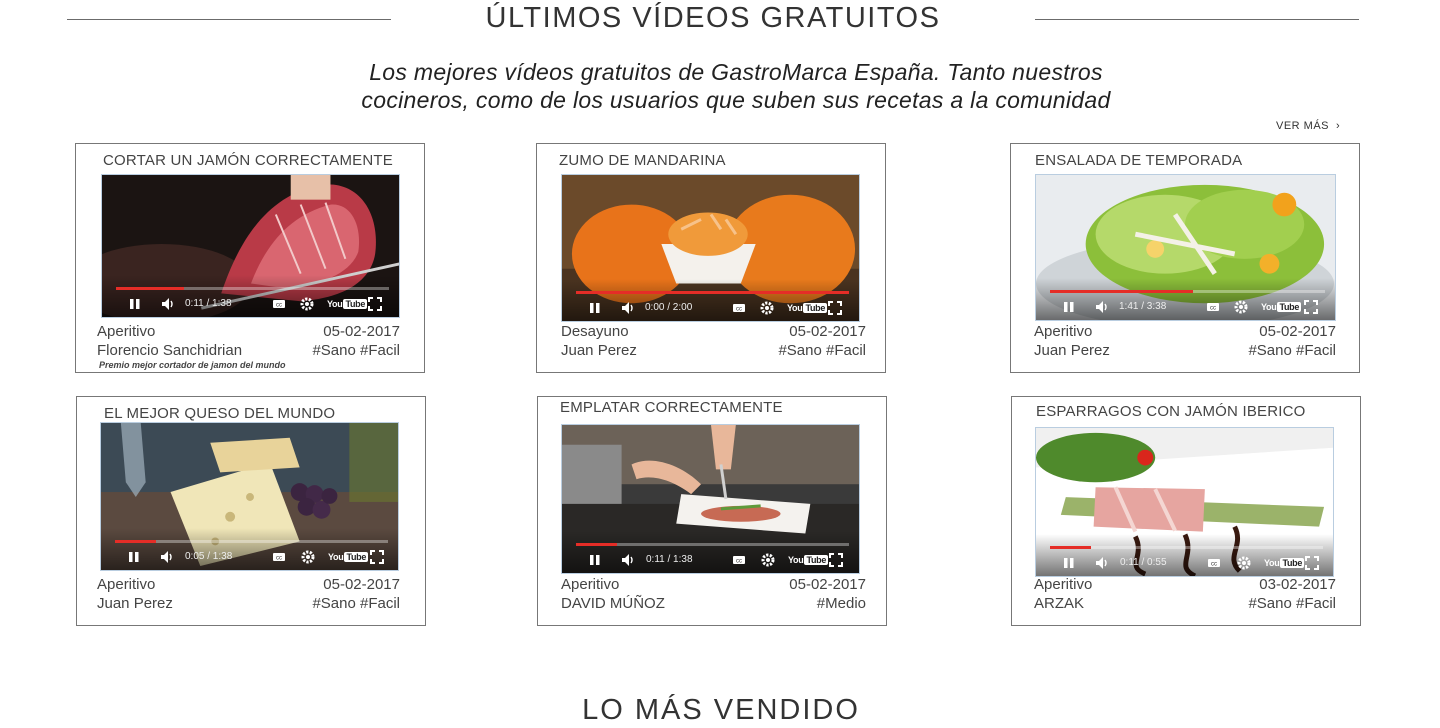  What do you see at coordinates (710, 248) in the screenshot?
I see `video-player: 0:00 / 2:00 cc You Tube` at bounding box center [710, 248].